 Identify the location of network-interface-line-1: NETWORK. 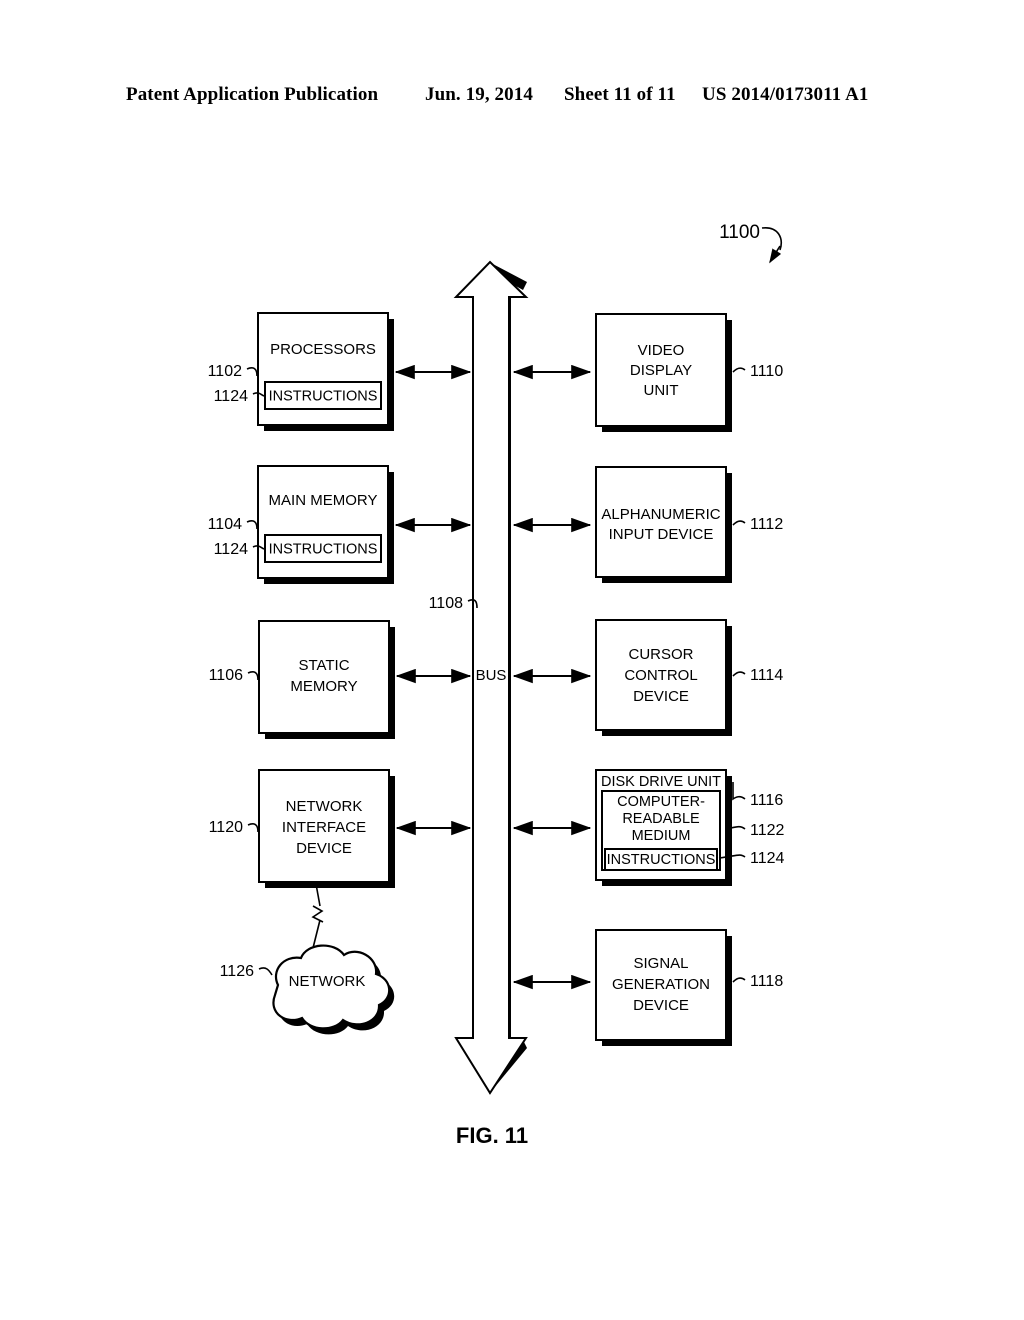
(324, 806).